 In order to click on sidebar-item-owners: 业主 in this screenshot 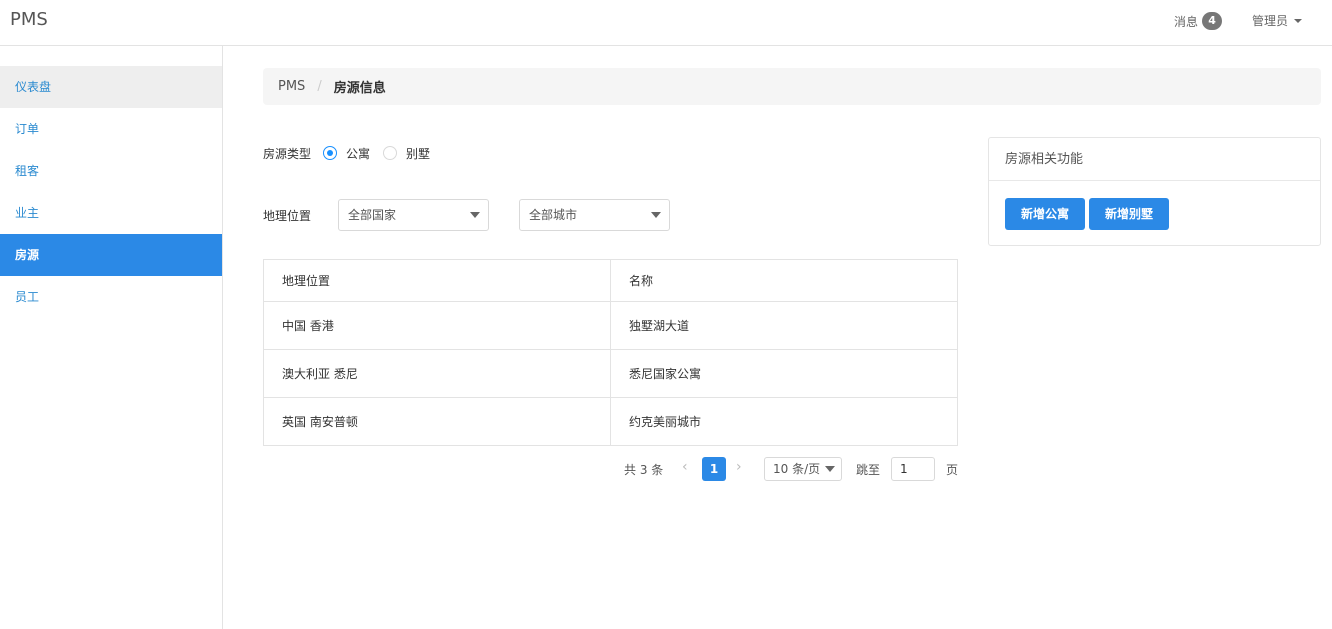, I will do `click(111, 213)`.